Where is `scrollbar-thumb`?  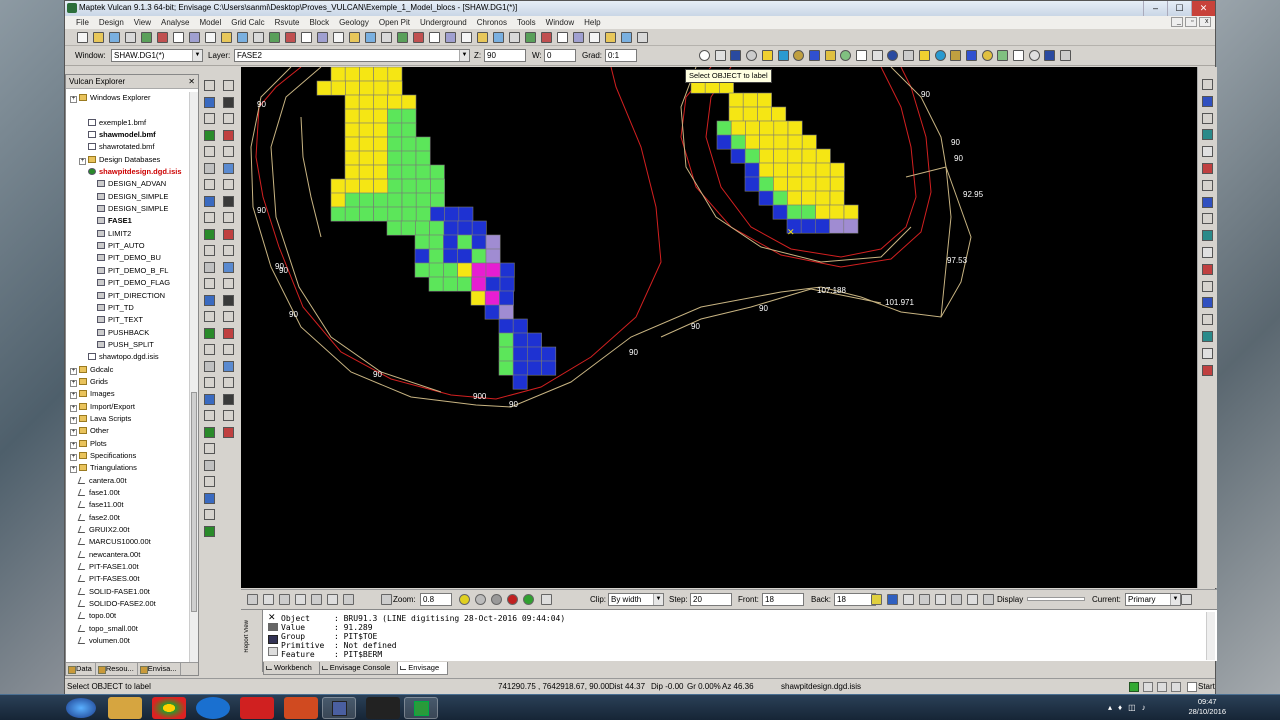 scrollbar-thumb is located at coordinates (194, 502).